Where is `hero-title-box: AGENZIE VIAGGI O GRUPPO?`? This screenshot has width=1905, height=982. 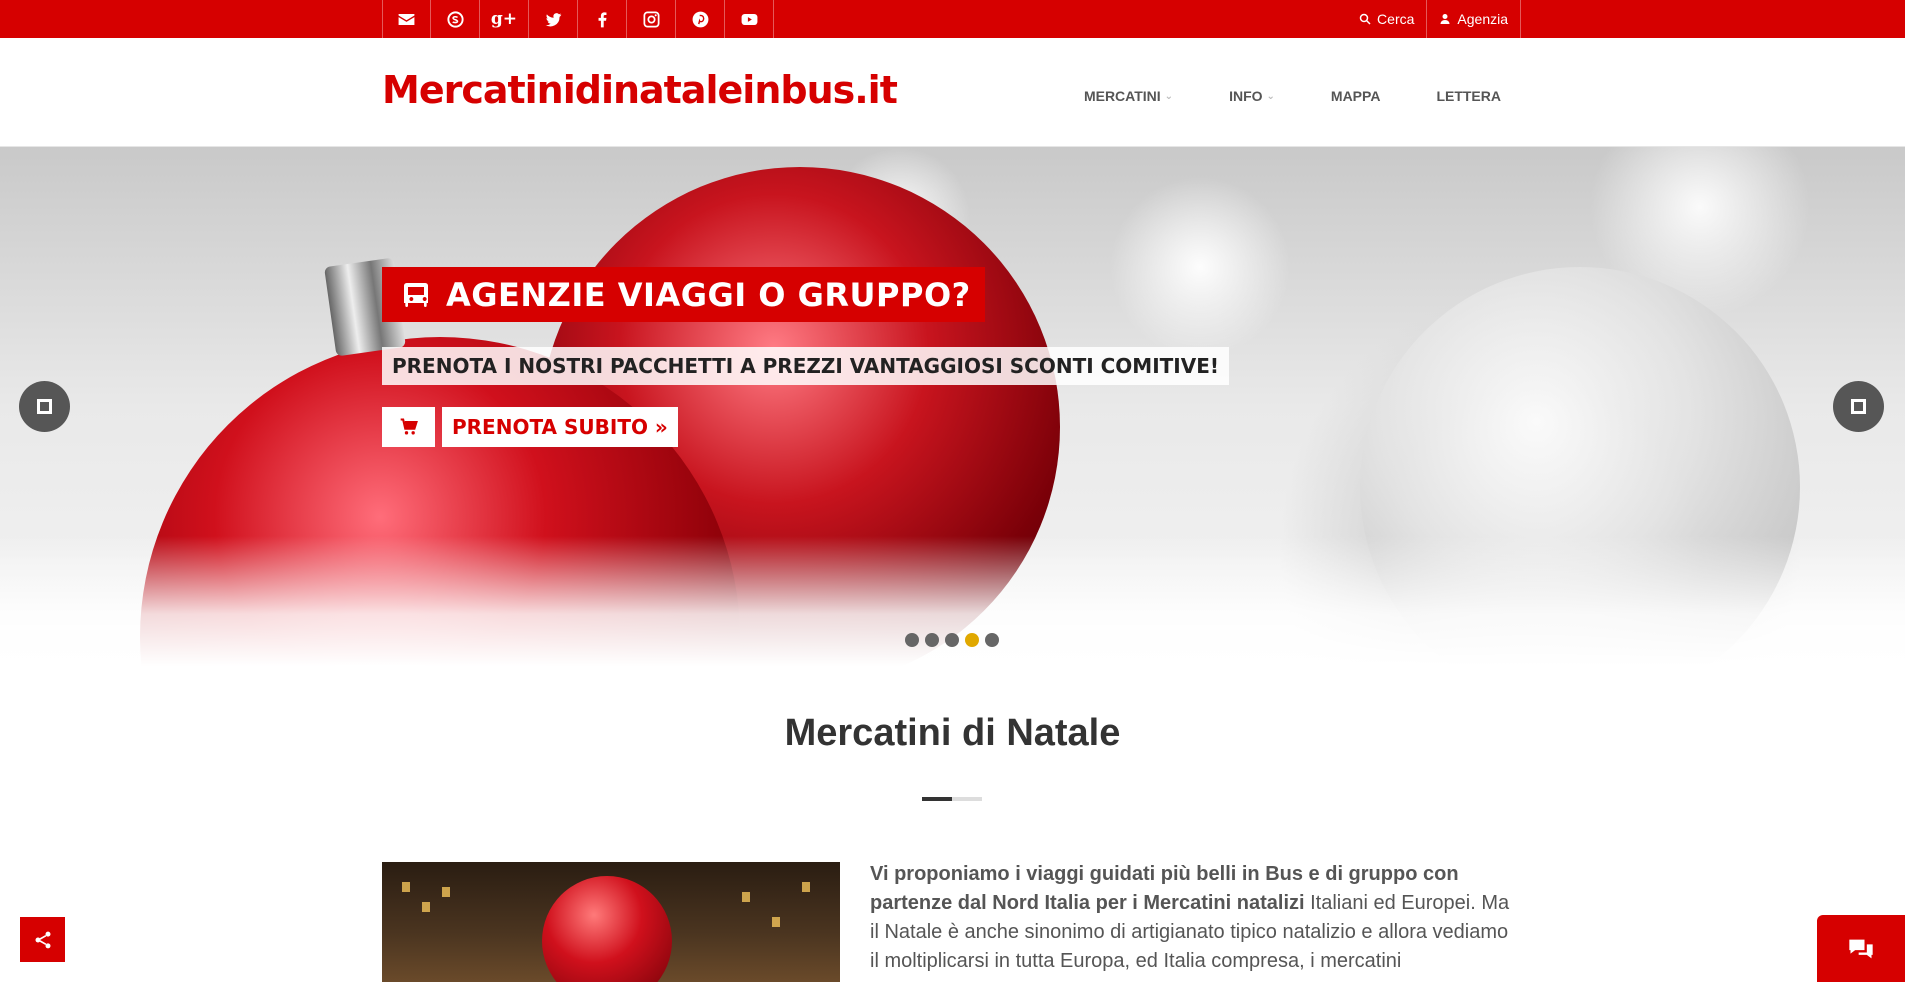 hero-title-box: AGENZIE VIAGGI O GRUPPO? is located at coordinates (683, 294).